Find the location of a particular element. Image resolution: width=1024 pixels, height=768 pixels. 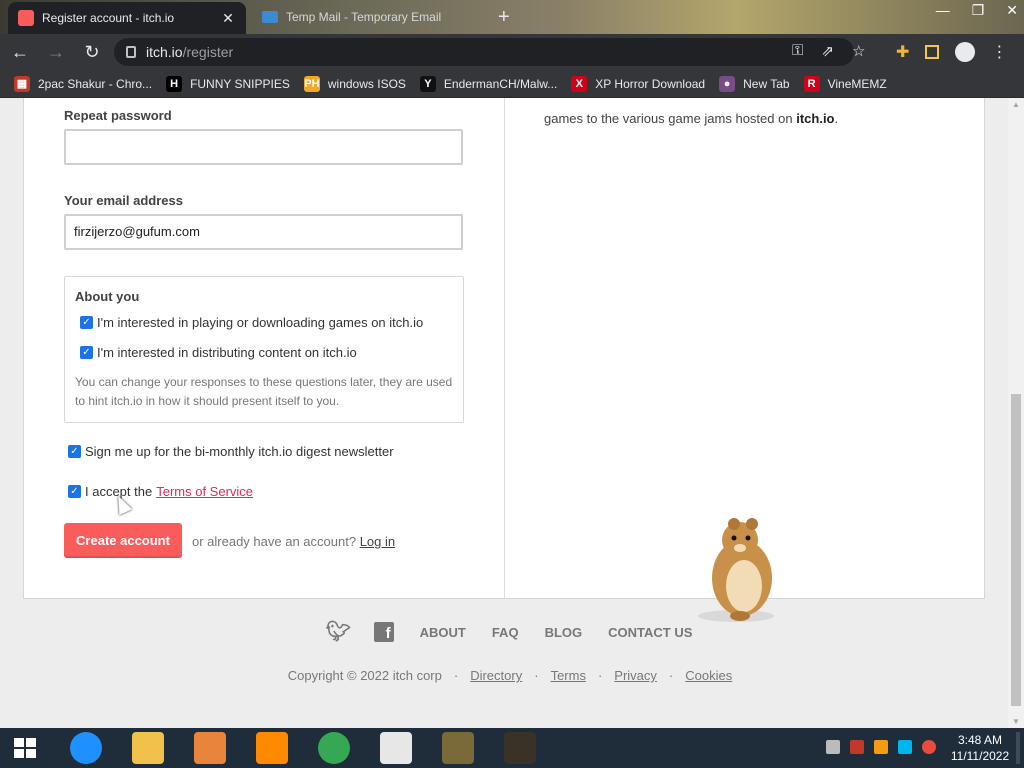

scrollbar-thumb is located at coordinates (1016, 550).